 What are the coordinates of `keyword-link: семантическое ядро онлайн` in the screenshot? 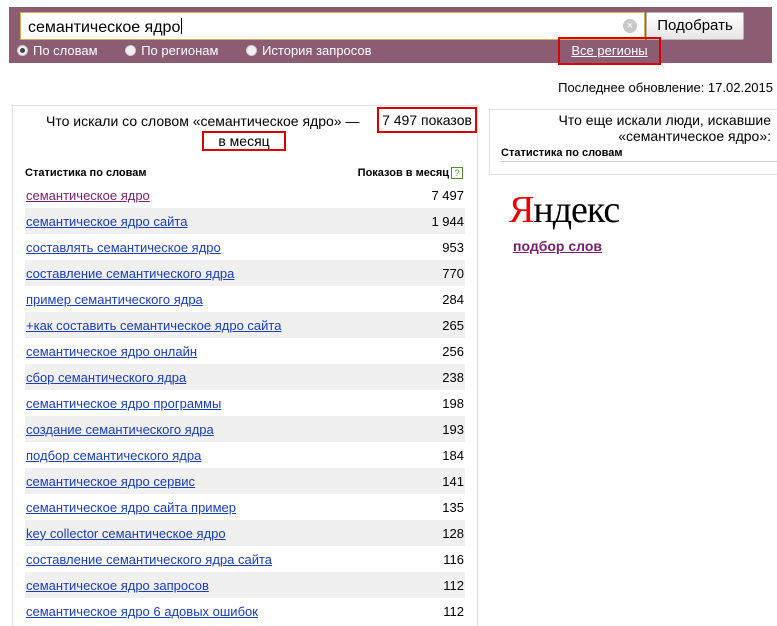 It's located at (111, 351).